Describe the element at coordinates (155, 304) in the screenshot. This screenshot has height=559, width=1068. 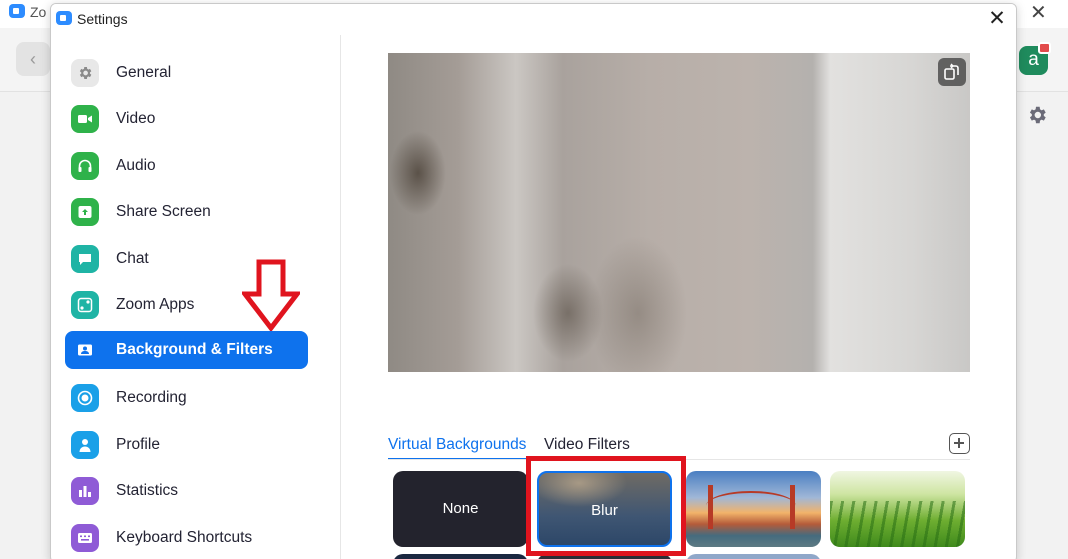
I see `sidebar-item-label: Zoom Apps` at that location.